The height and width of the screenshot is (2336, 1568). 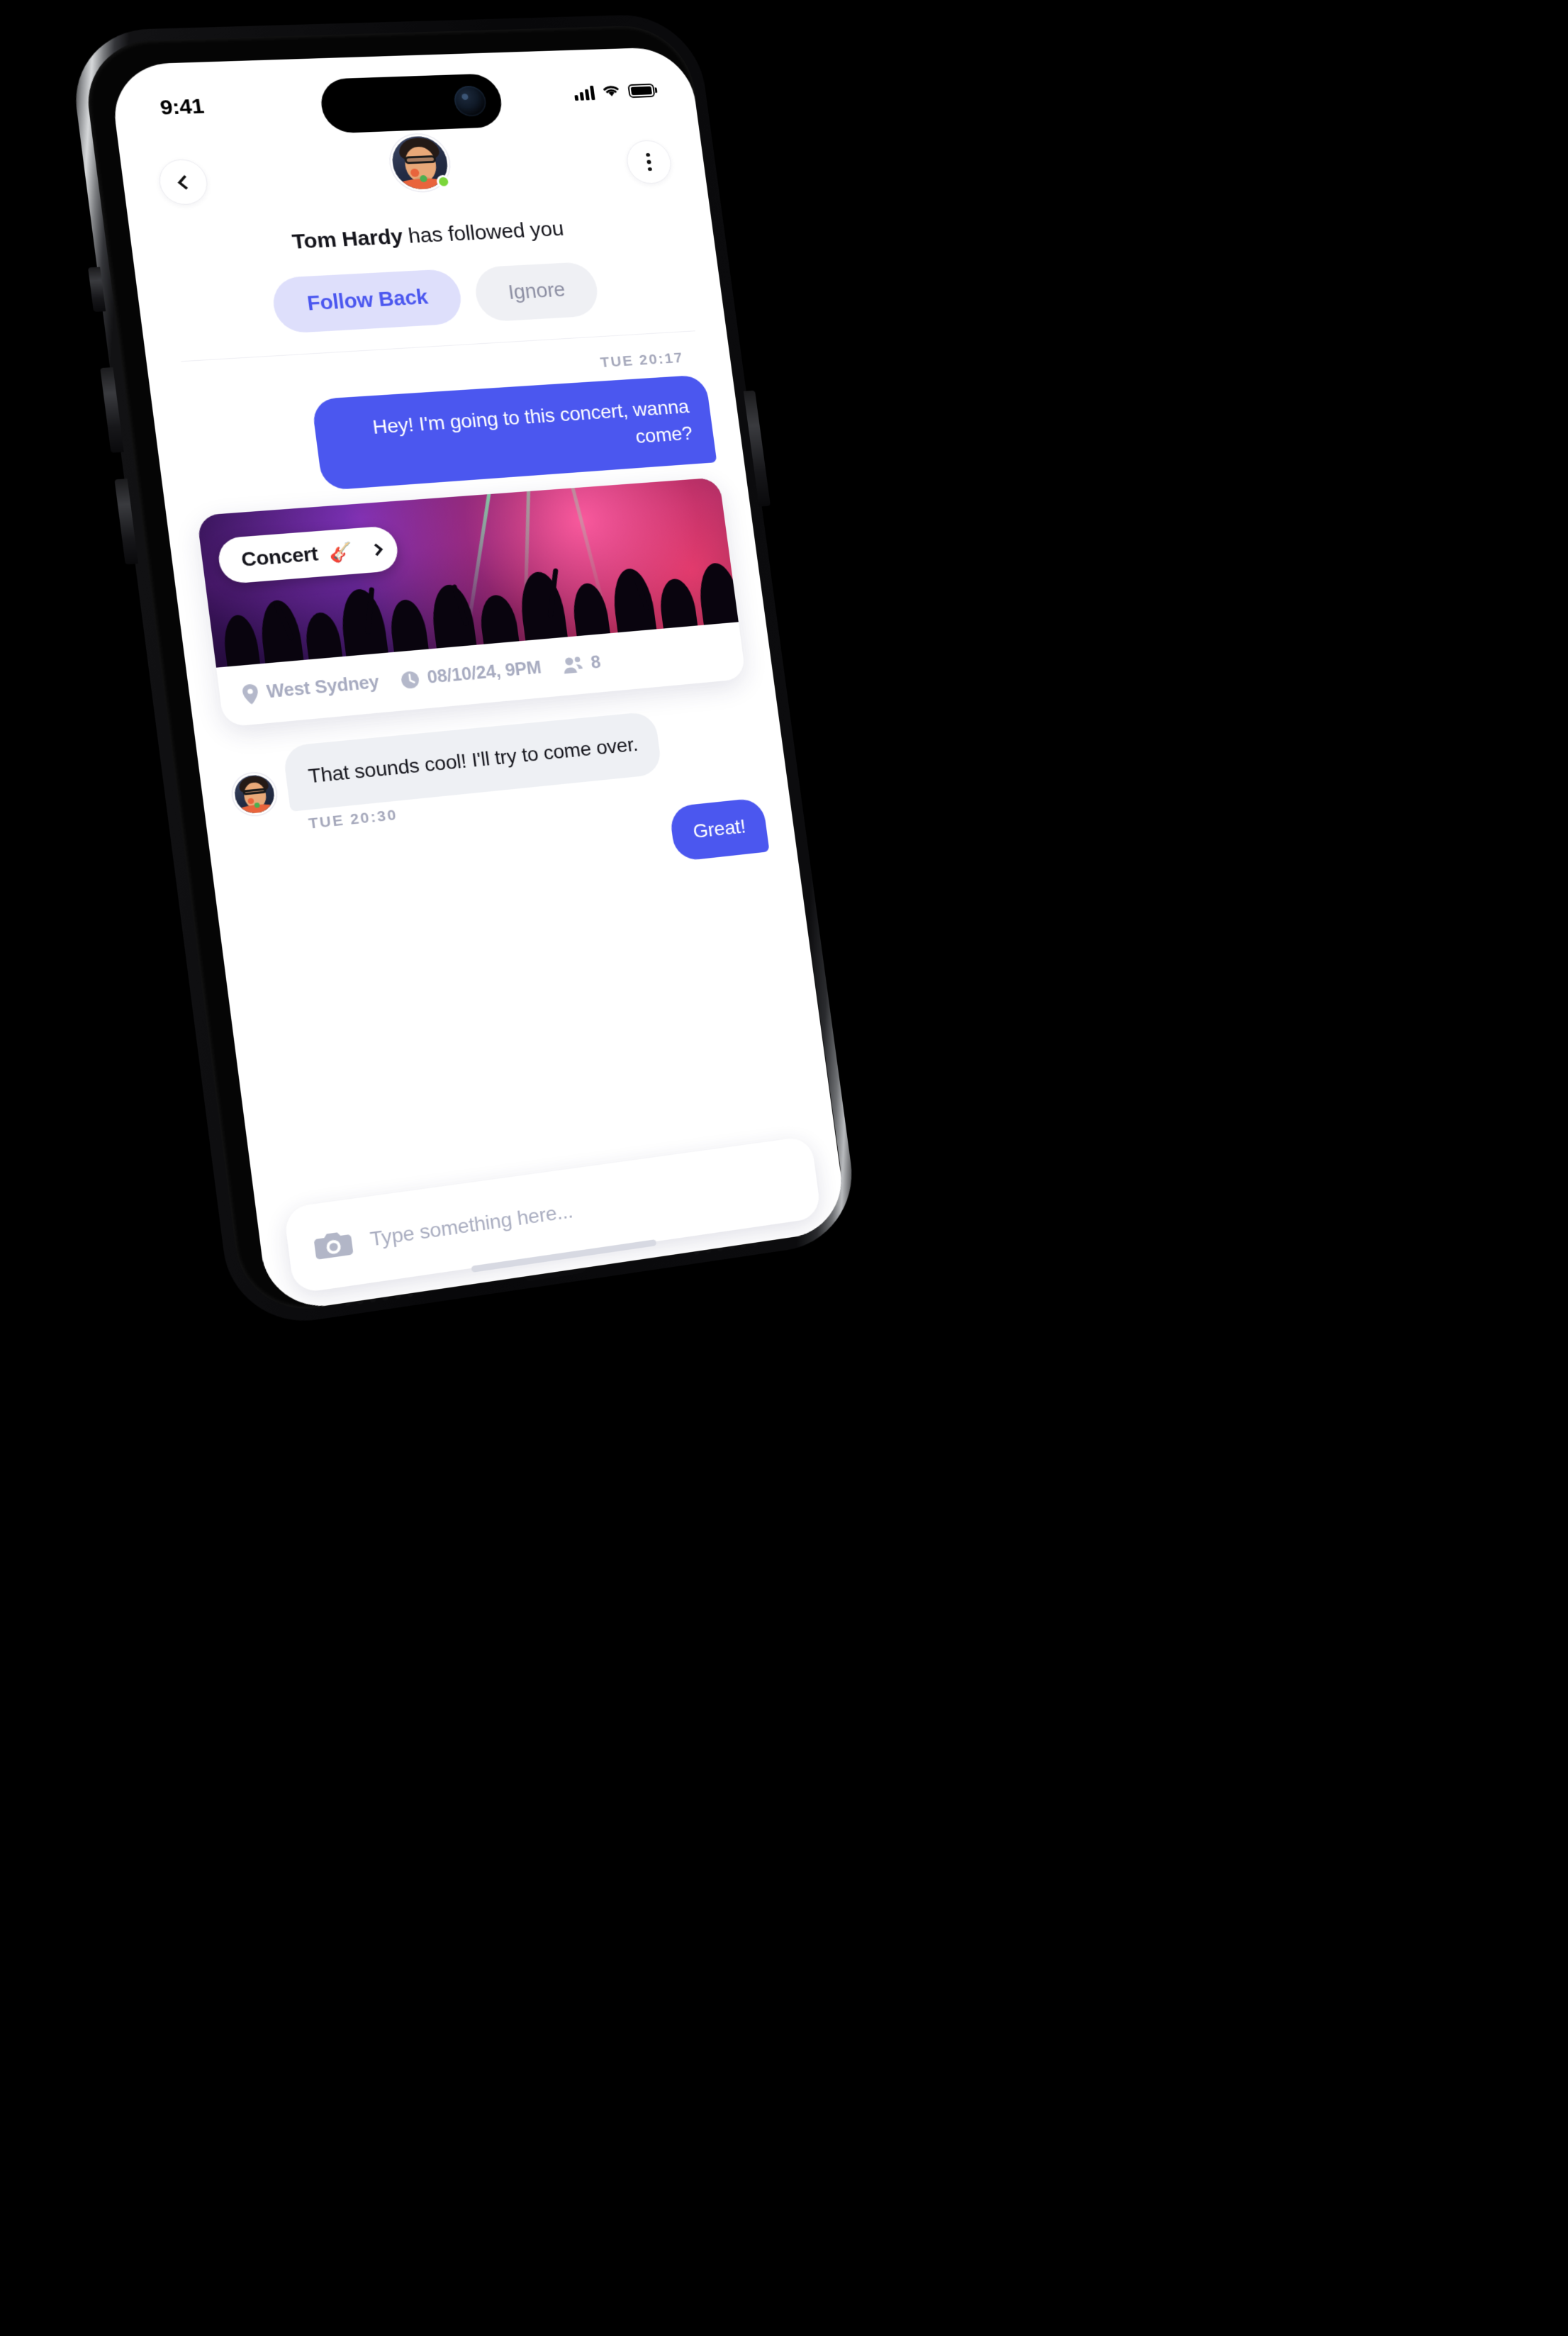 What do you see at coordinates (376, 550) in the screenshot?
I see `chevron-right-icon` at bounding box center [376, 550].